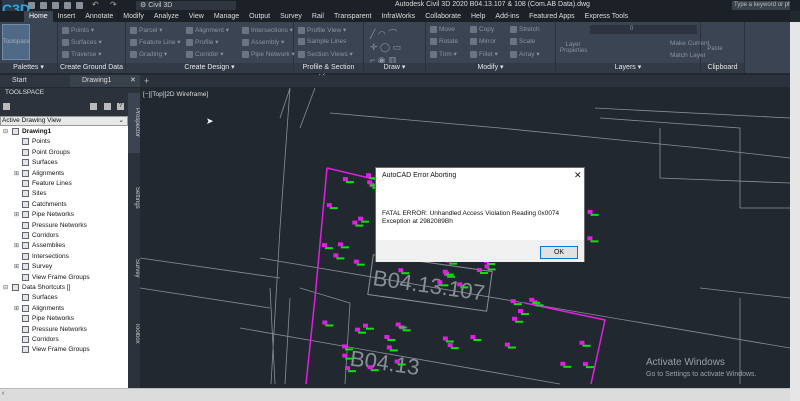 The width and height of the screenshot is (800, 401). What do you see at coordinates (36, 142) in the screenshot?
I see `tree-item: Points` at bounding box center [36, 142].